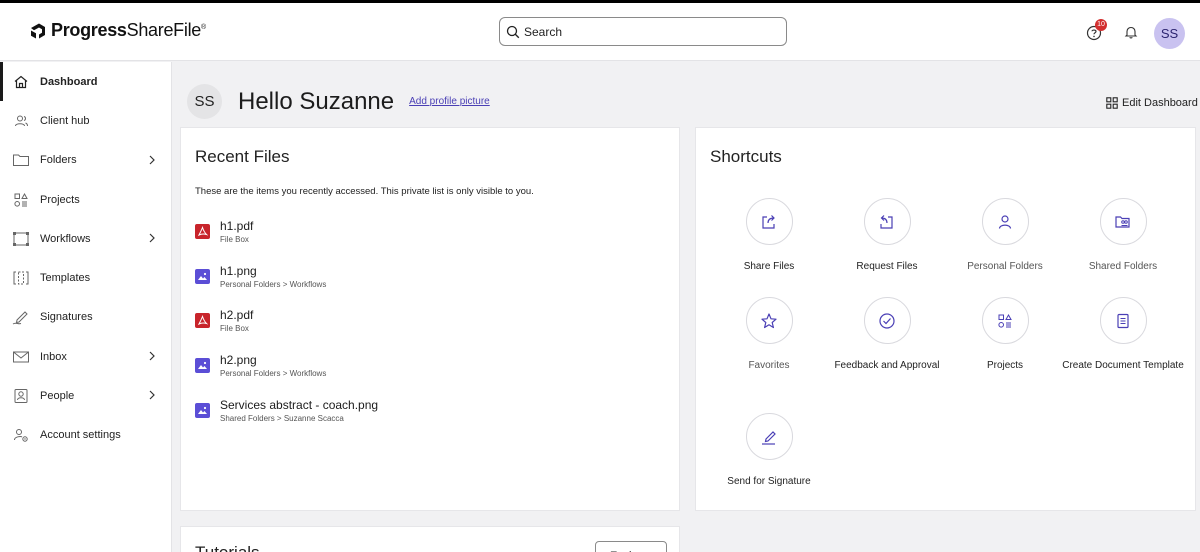 This screenshot has width=1200, height=552. Describe the element at coordinates (66, 317) in the screenshot. I see `sidebar-item-label: Signatures` at that location.